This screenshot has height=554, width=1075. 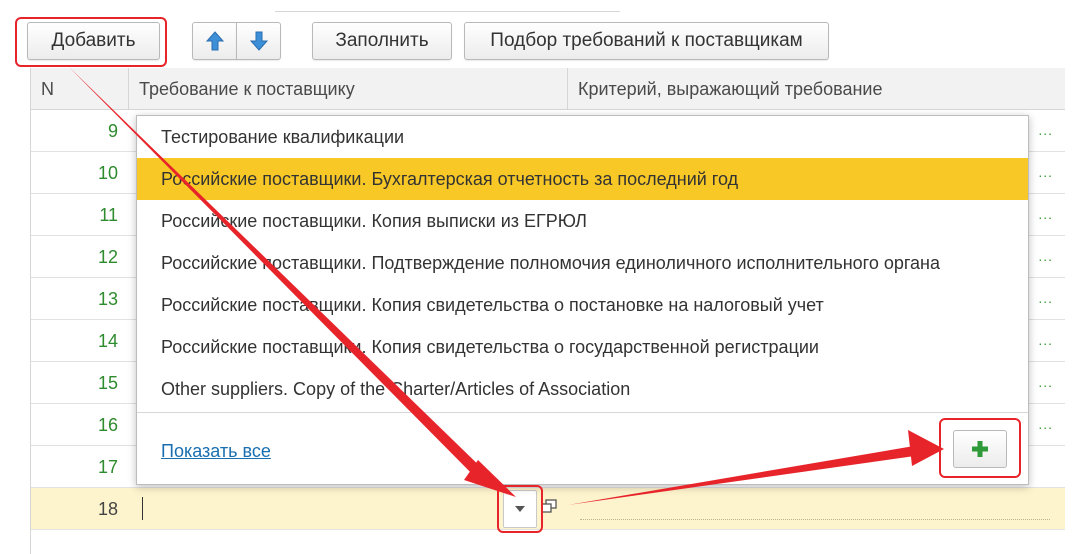 I want to click on row-number: 16, so click(x=107, y=424).